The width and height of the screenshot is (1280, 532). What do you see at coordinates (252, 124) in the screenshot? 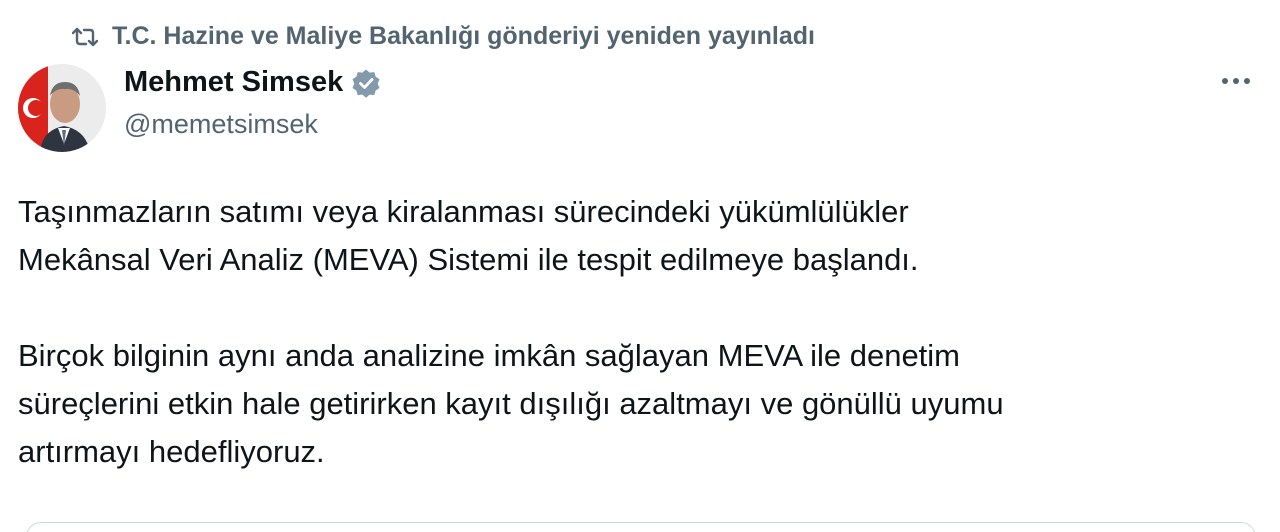
I see `author-handle: @memetsimsek` at bounding box center [252, 124].